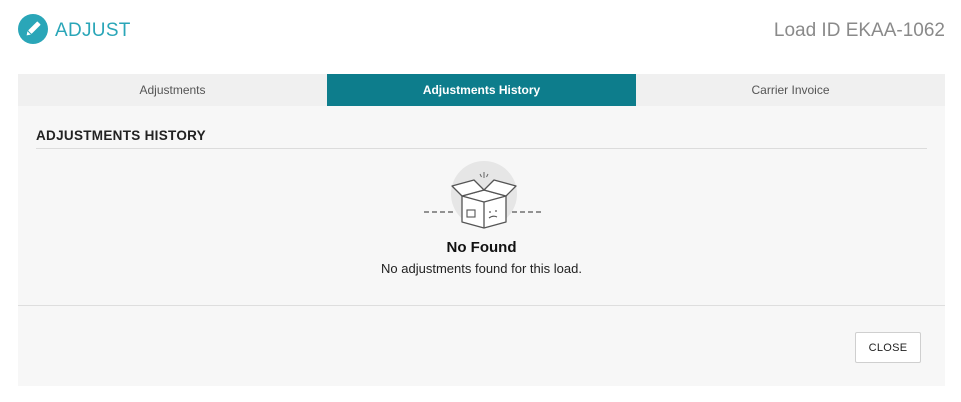 The height and width of the screenshot is (402, 961). I want to click on tab-adjustments-history: Adjustments History, so click(481, 90).